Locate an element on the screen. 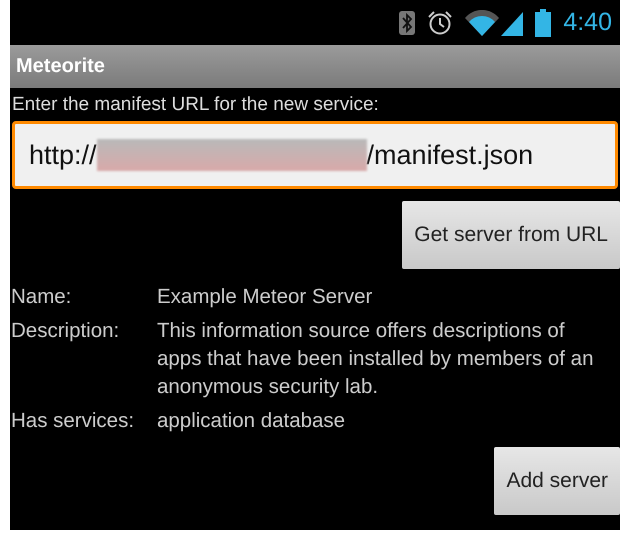 This screenshot has width=629, height=541. field-value: Example Meteor Server is located at coordinates (265, 297).